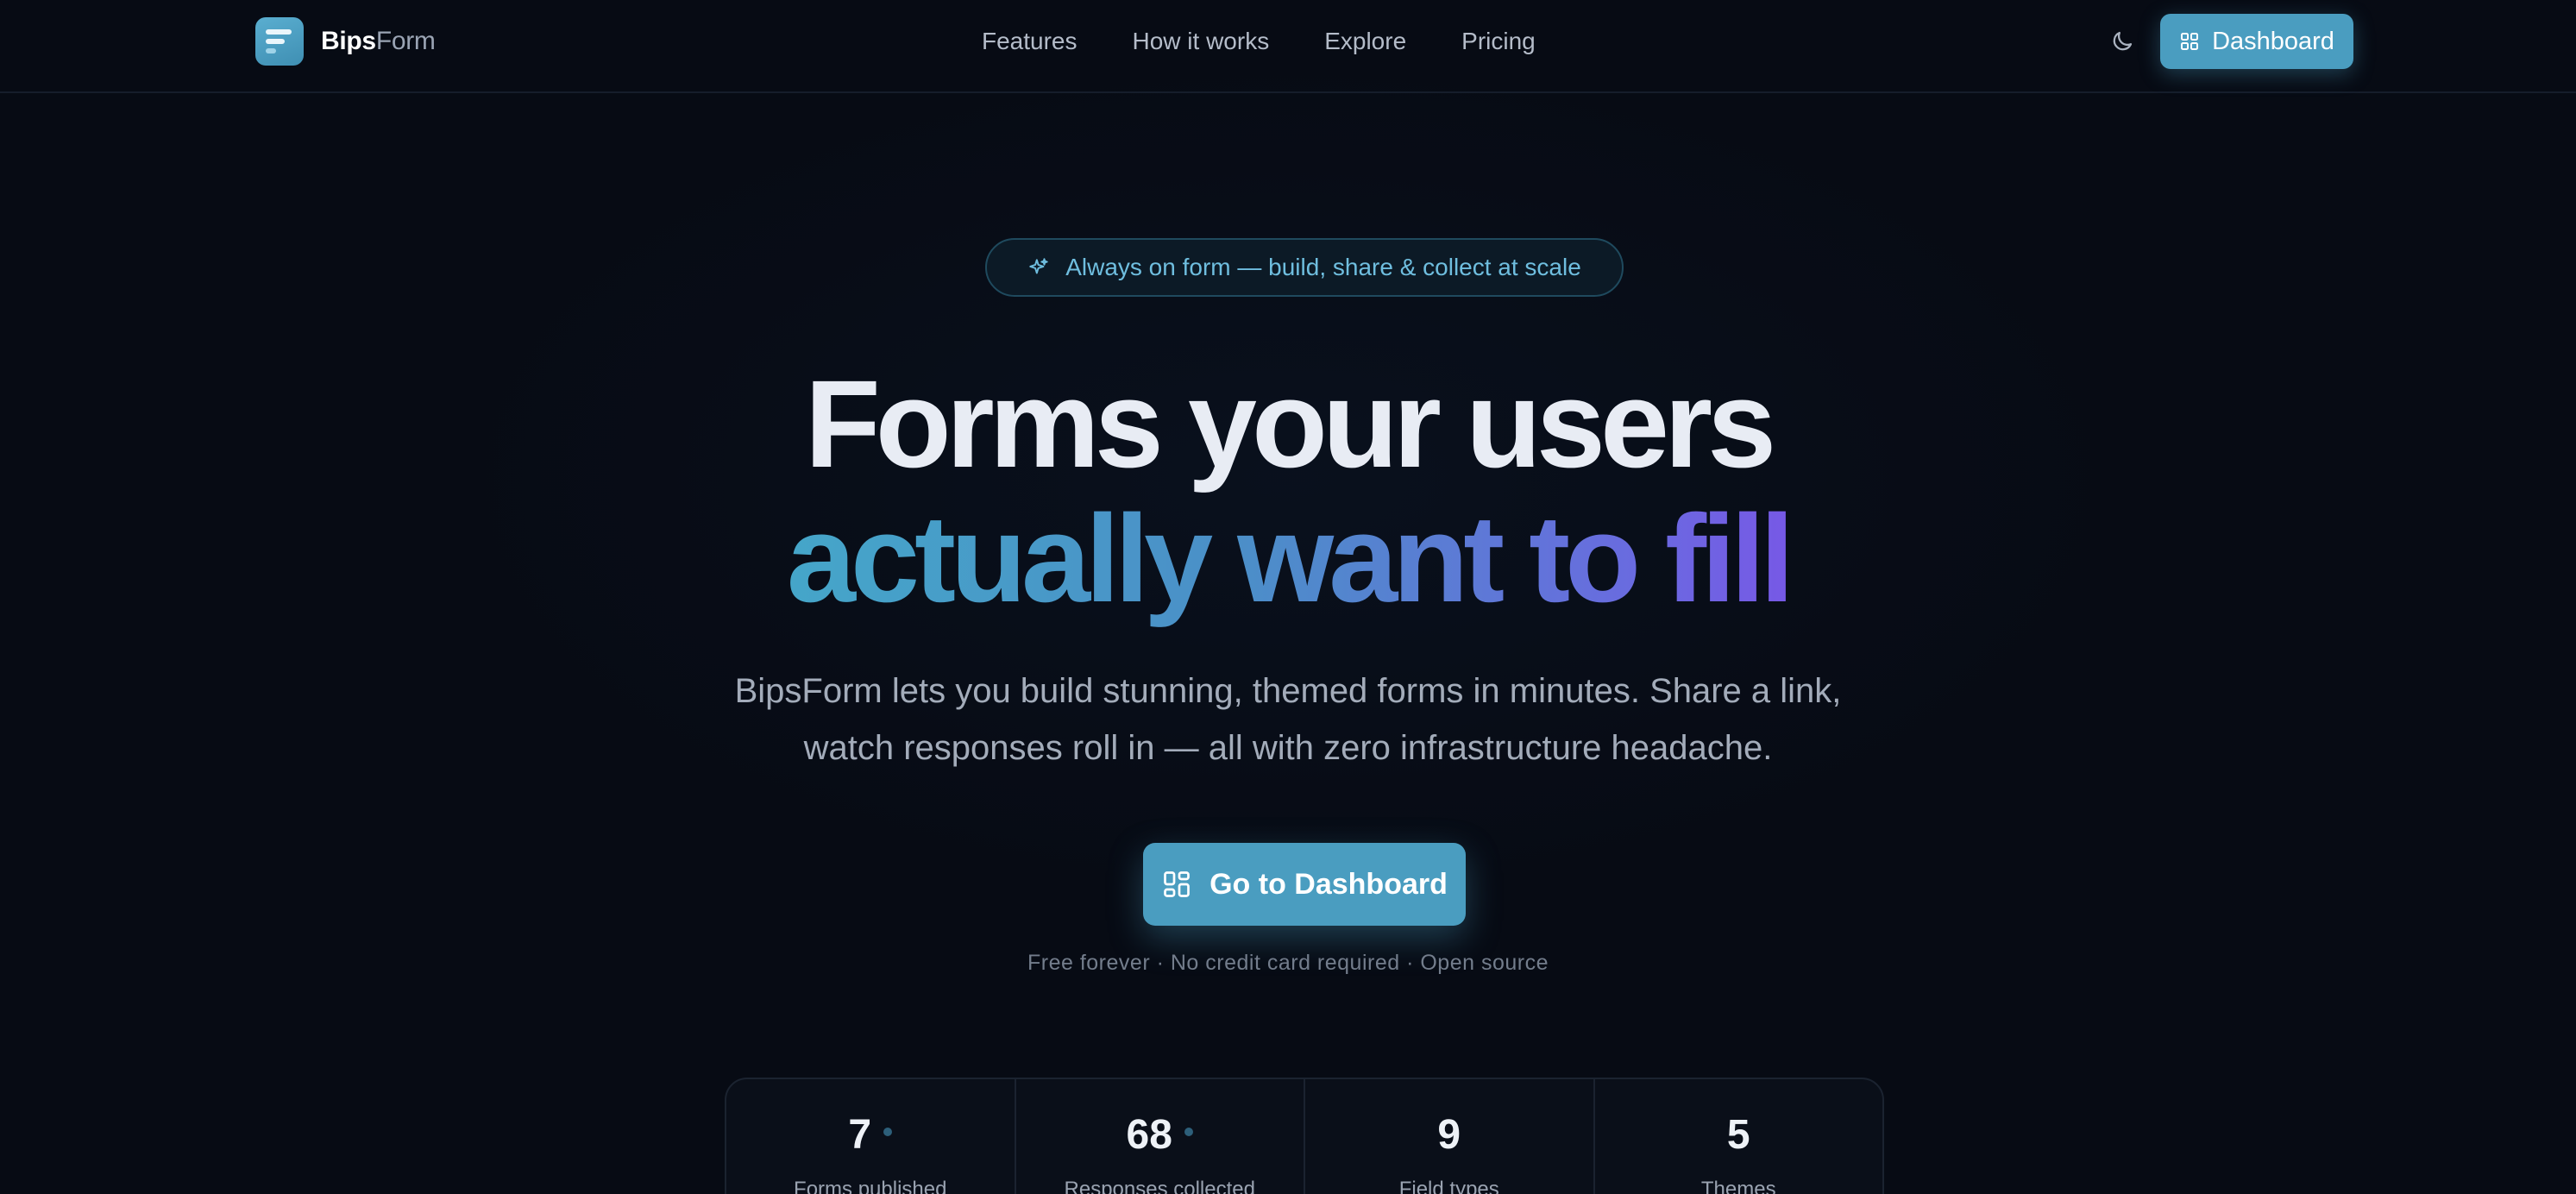 This screenshot has height=1194, width=2576. I want to click on stat-label: Forms published, so click(870, 1186).